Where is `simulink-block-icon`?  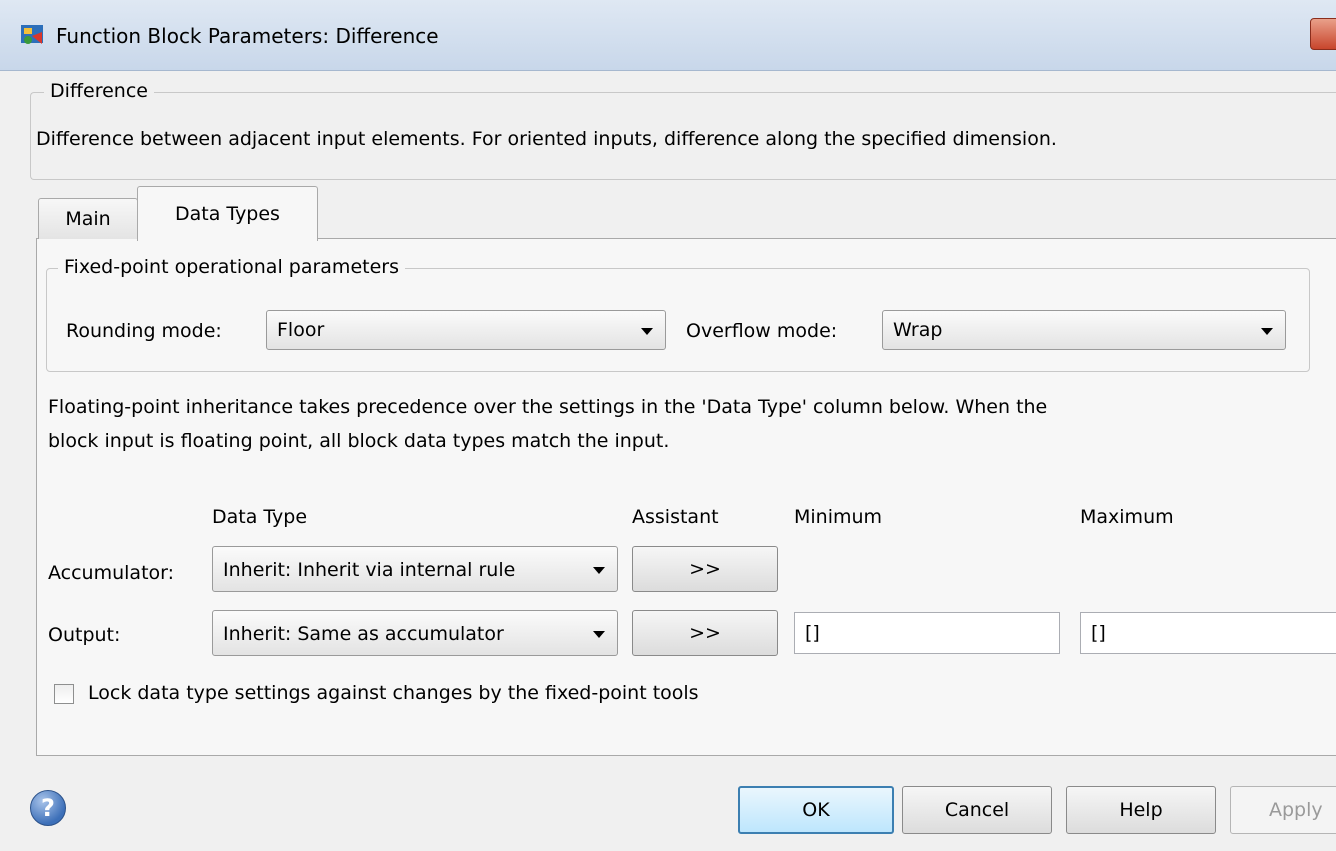 simulink-block-icon is located at coordinates (32, 34).